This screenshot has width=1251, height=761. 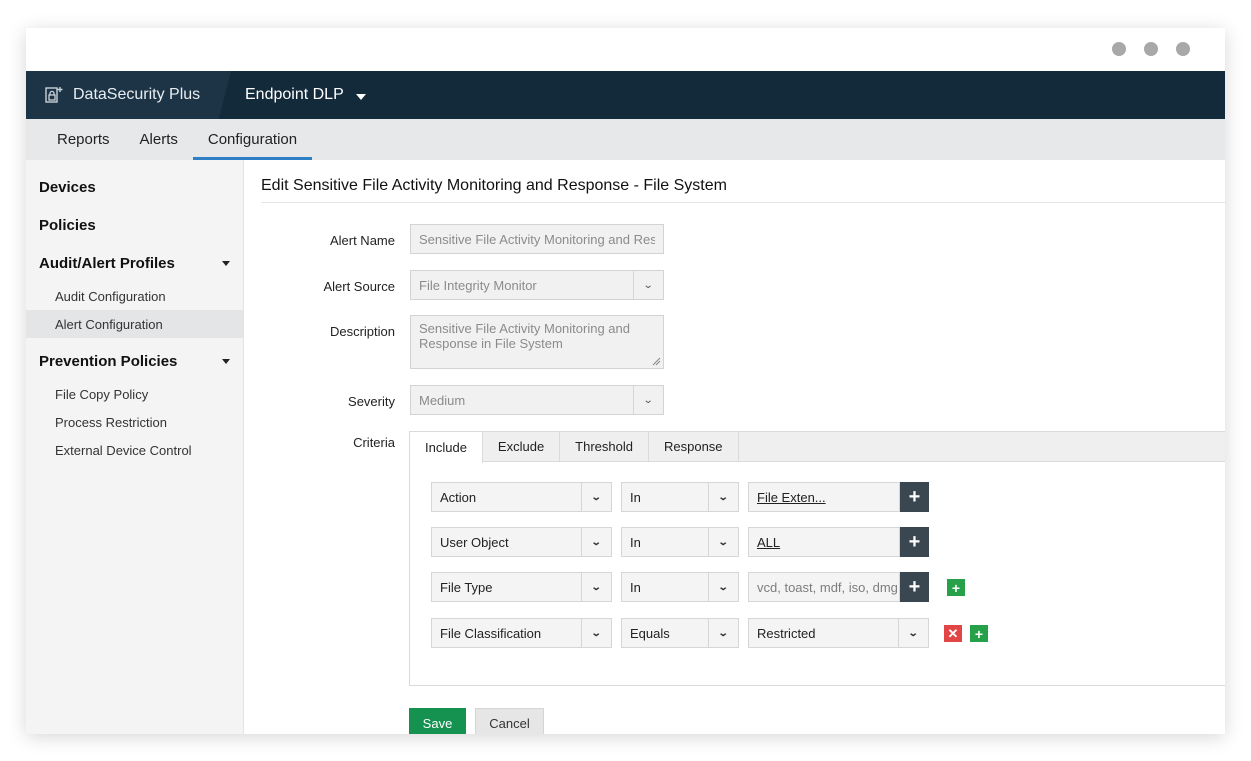 I want to click on remove-row-button: ✕, so click(x=953, y=633).